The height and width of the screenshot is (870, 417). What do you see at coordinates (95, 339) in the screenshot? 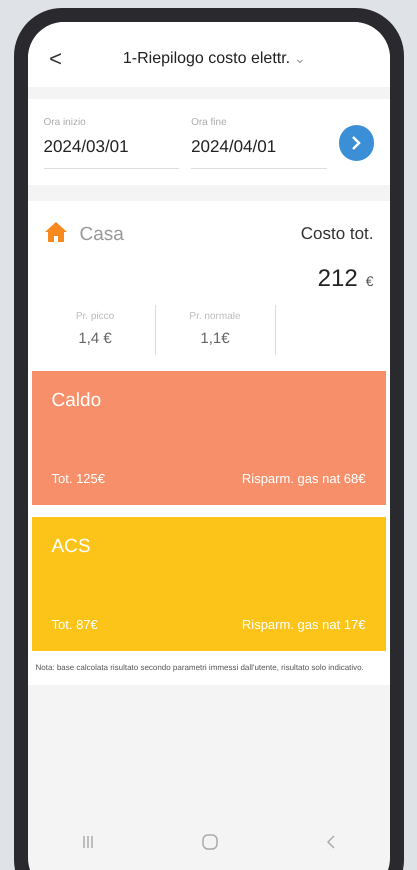
I see `price-value: 1,4 €` at bounding box center [95, 339].